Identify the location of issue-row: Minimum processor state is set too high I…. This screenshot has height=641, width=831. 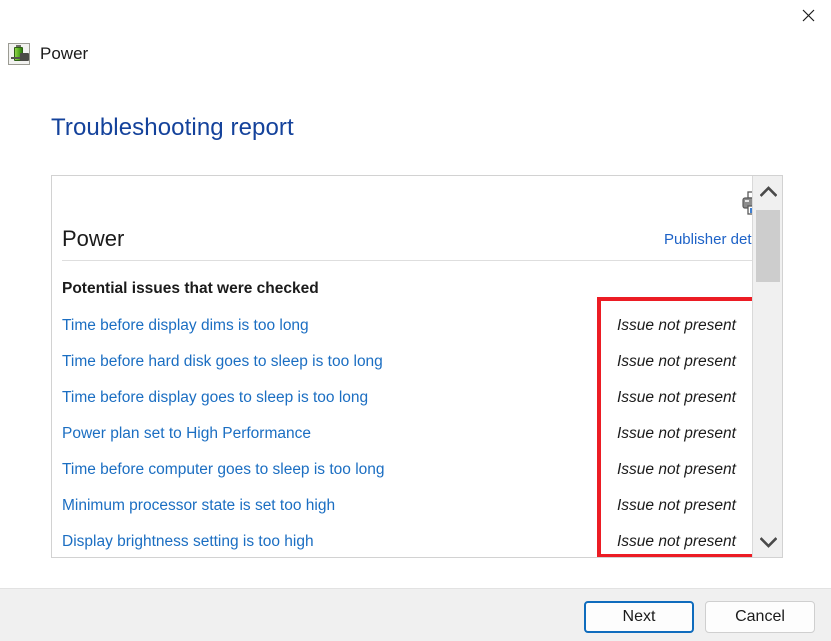
(418, 510).